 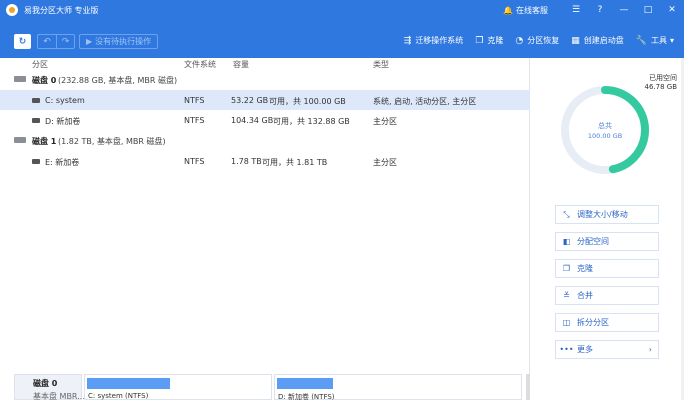 I want to click on migrate-os-icon: ⇶, so click(x=407, y=40).